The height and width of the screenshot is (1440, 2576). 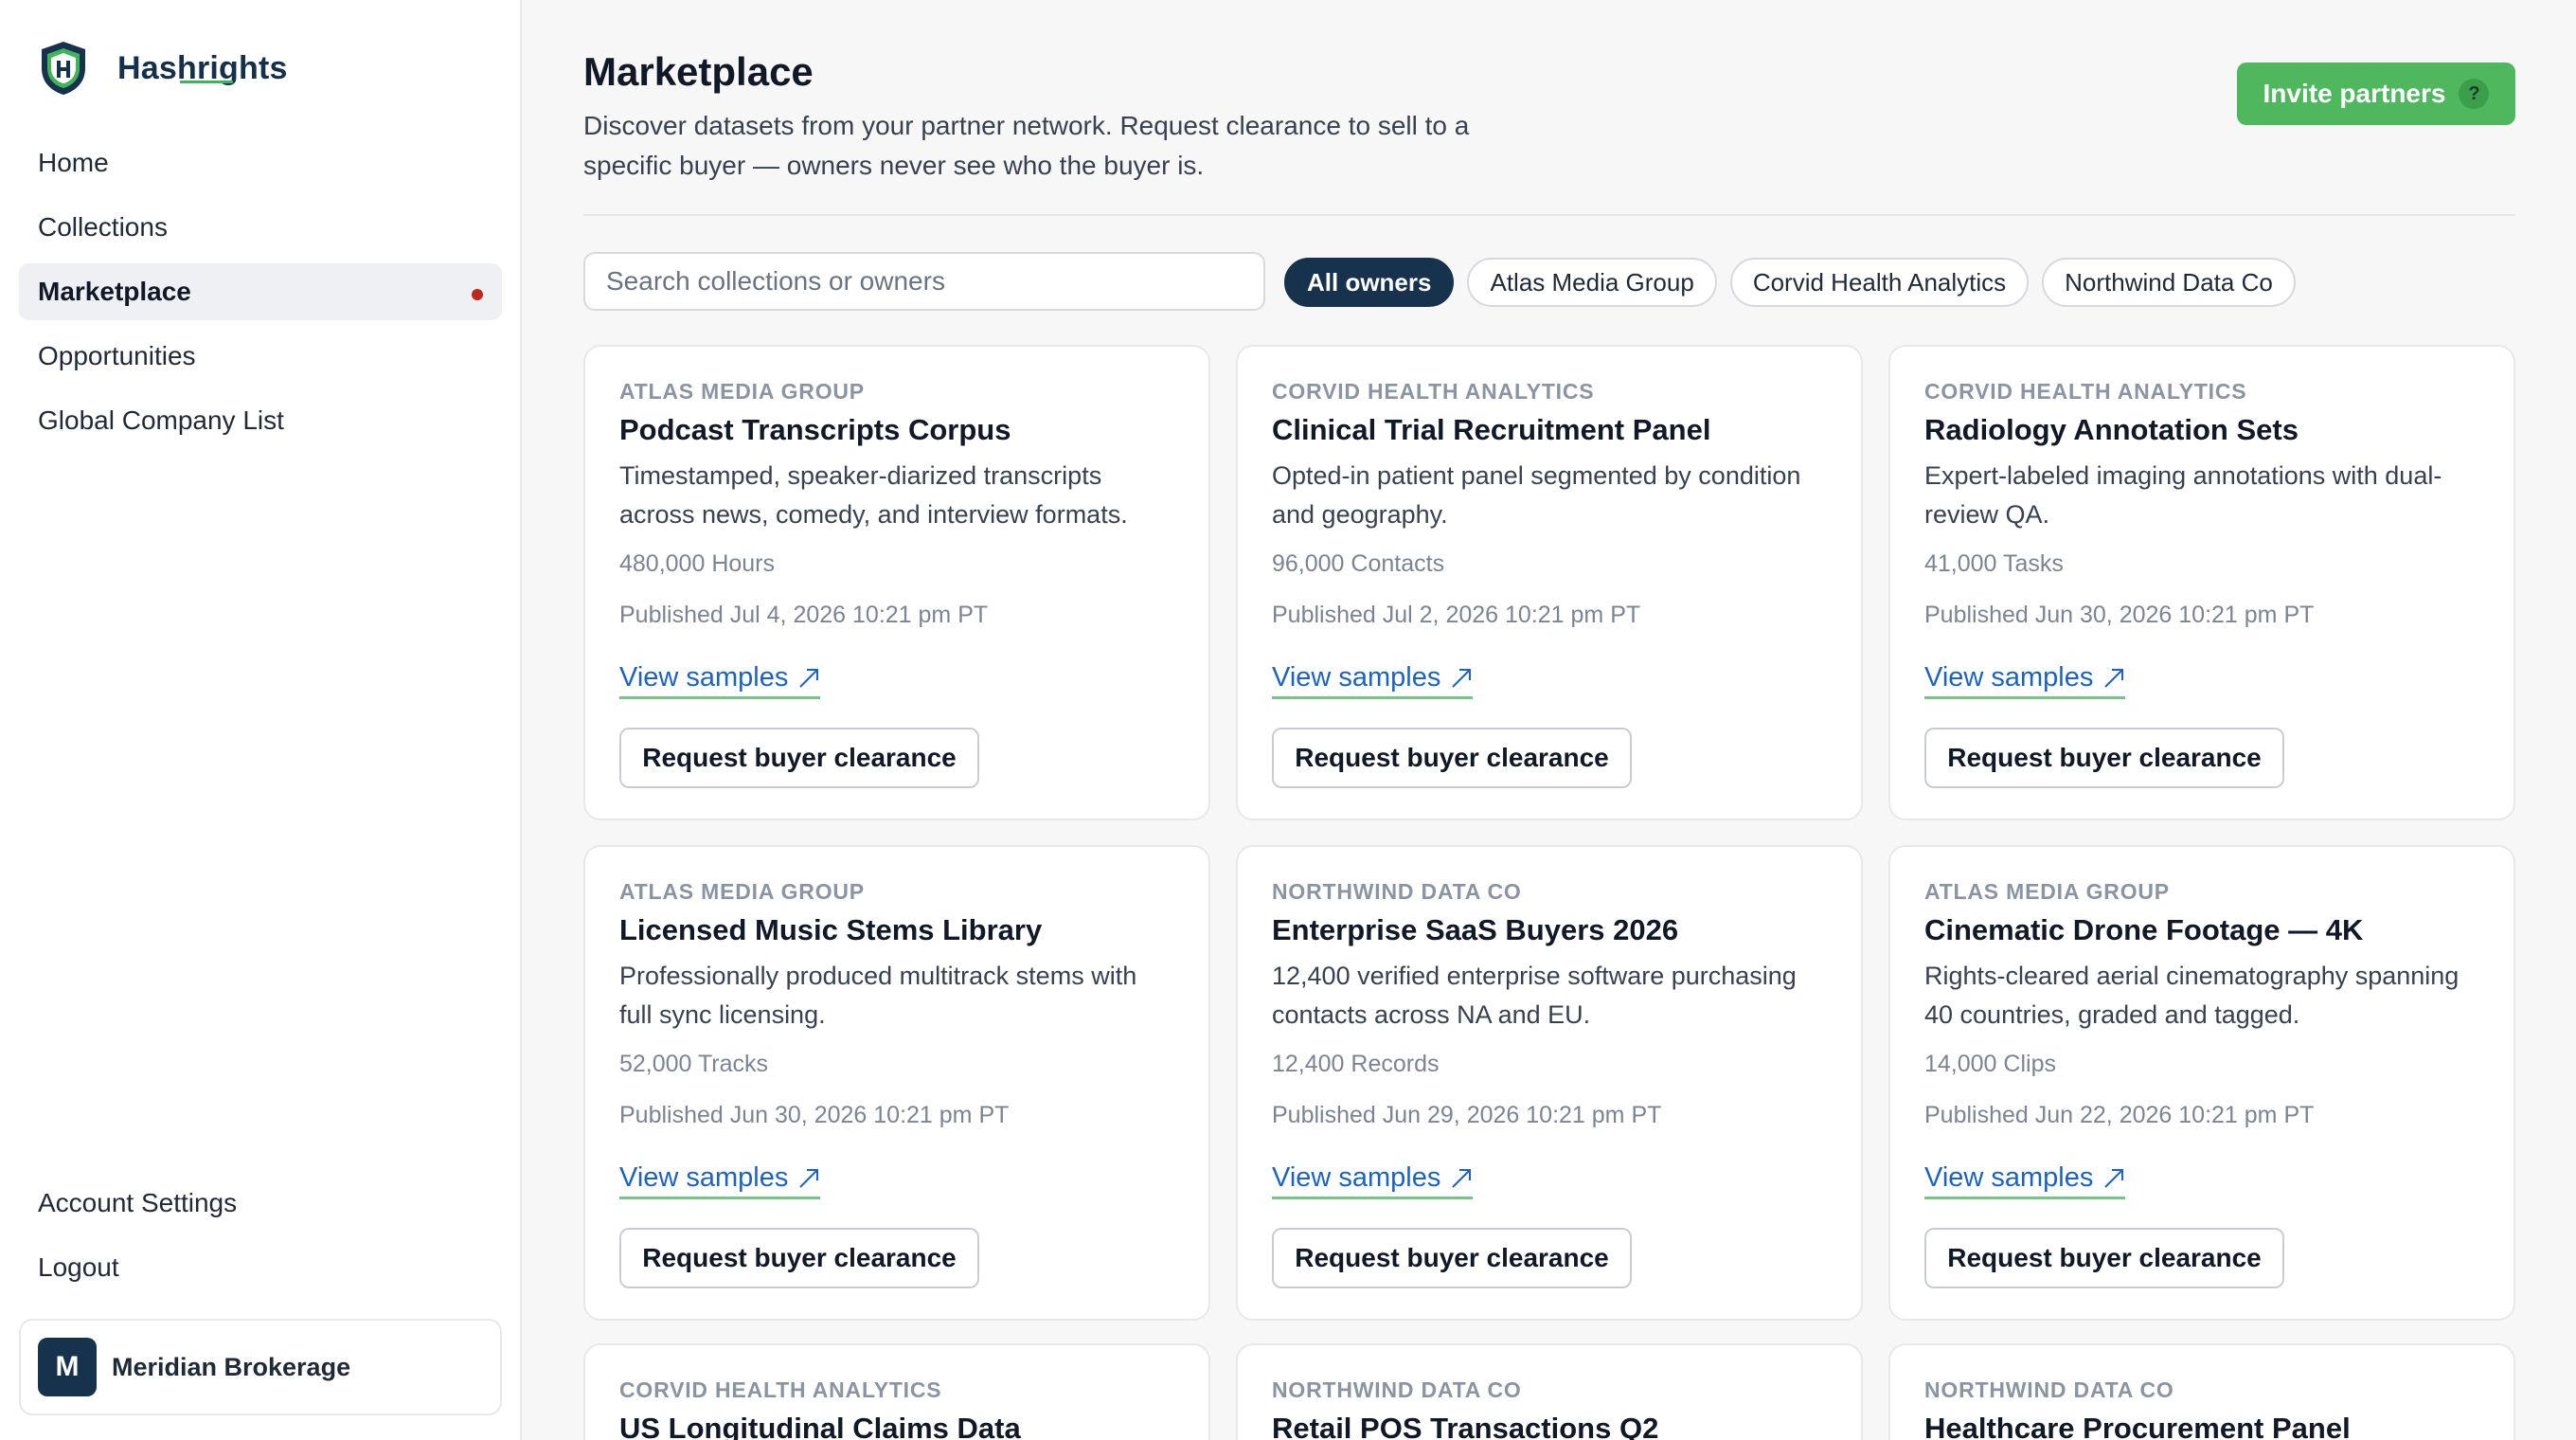 I want to click on notification-dot, so click(x=477, y=294).